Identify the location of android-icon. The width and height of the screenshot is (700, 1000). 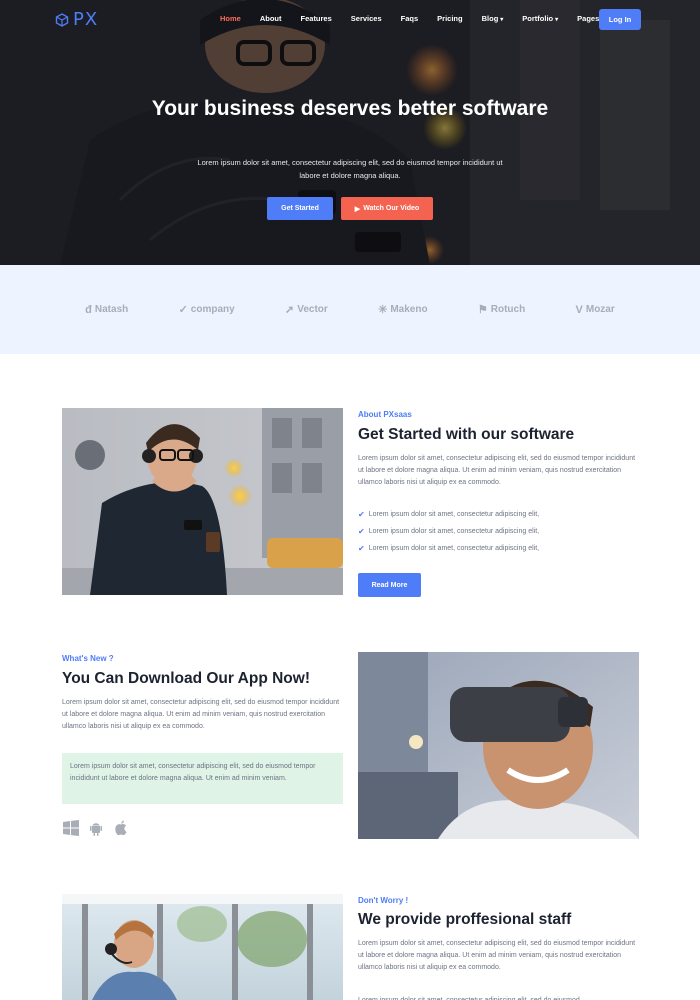
(95, 827).